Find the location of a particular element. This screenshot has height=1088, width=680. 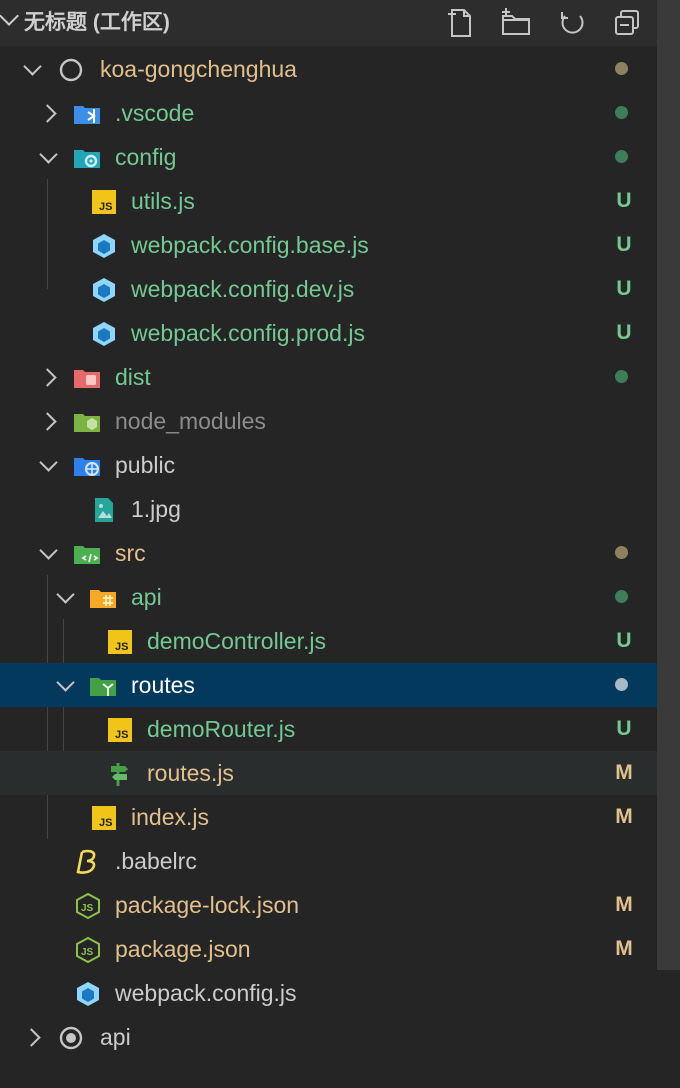

tree-item-label: webpack.config.base.js is located at coordinates (250, 245).